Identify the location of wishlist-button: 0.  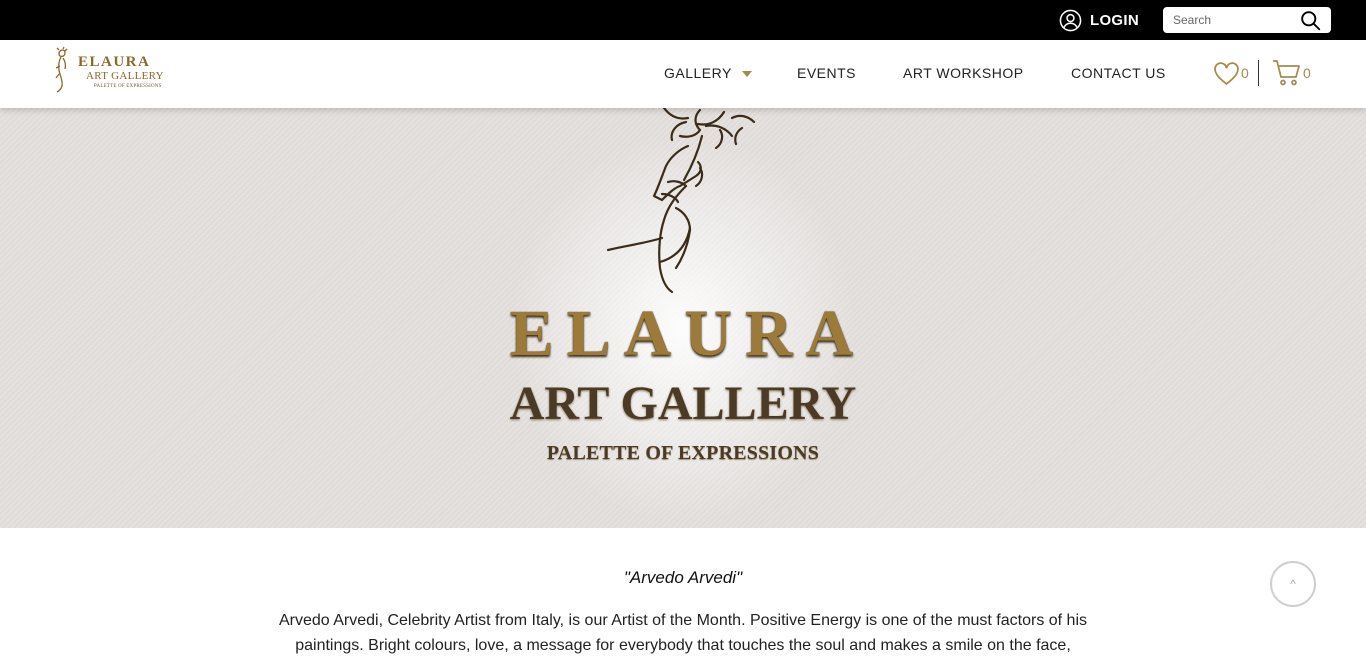
(1231, 73).